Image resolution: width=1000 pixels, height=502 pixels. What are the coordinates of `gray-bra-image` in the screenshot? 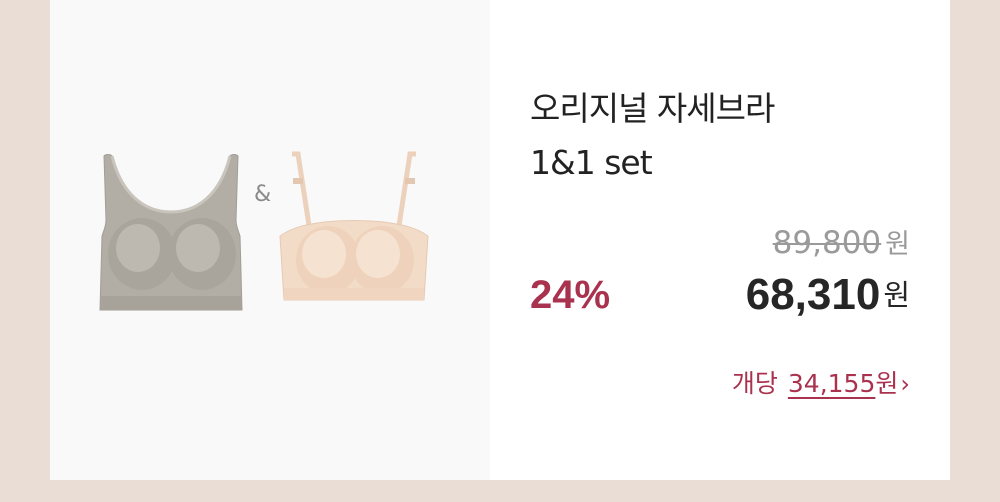 It's located at (171, 232).